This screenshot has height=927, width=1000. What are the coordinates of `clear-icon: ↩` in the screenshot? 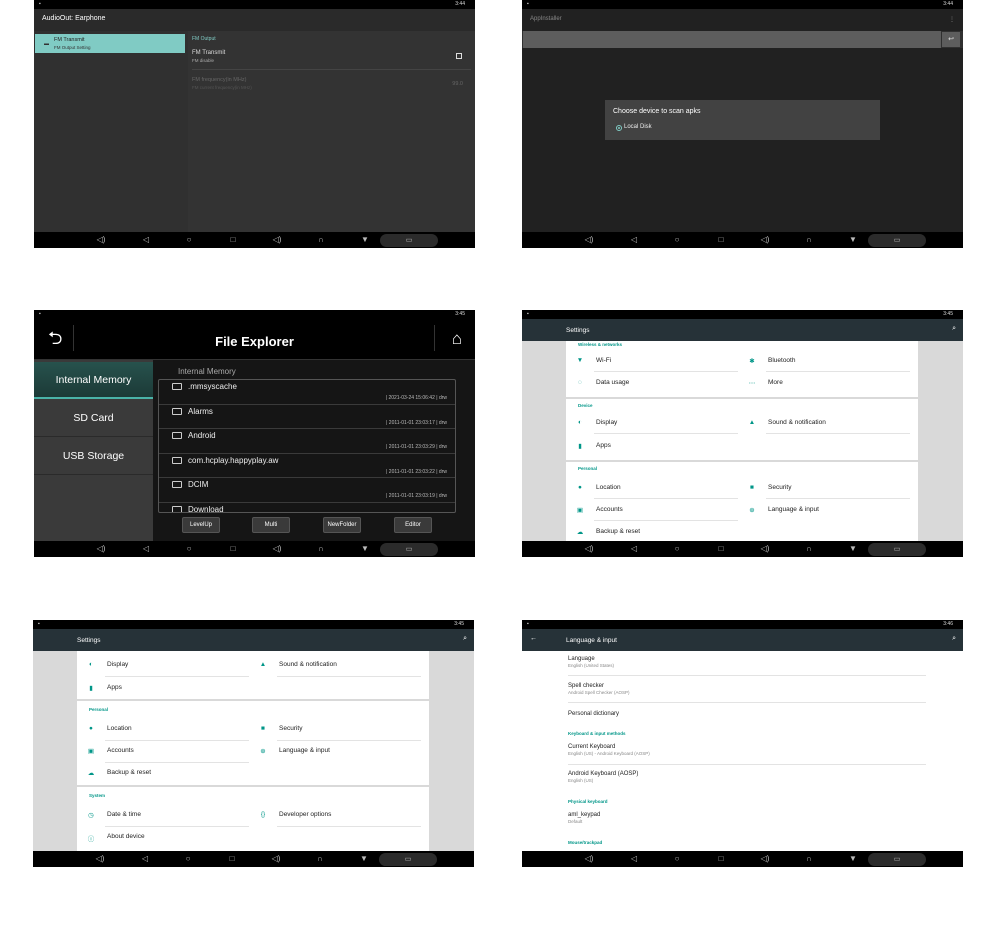 It's located at (951, 39).